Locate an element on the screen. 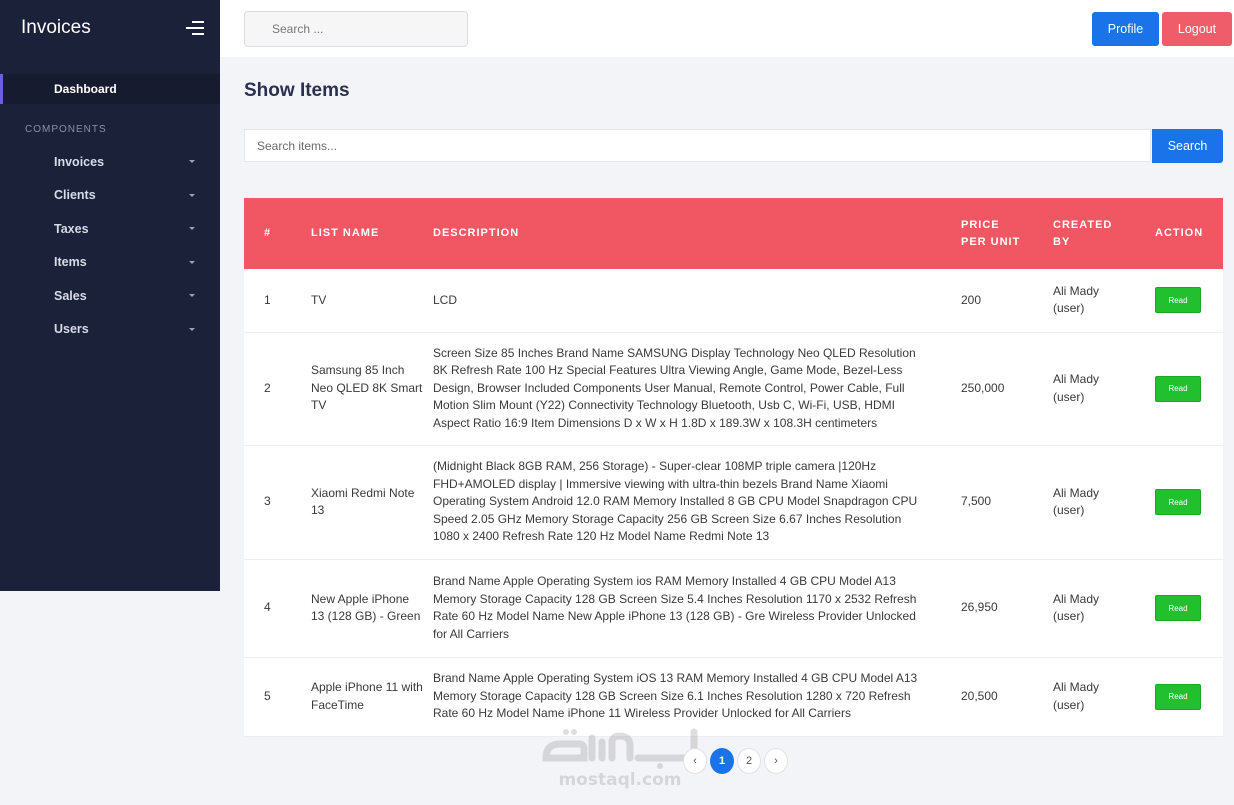 The image size is (1234, 805). profile-button: Profile is located at coordinates (1125, 29).